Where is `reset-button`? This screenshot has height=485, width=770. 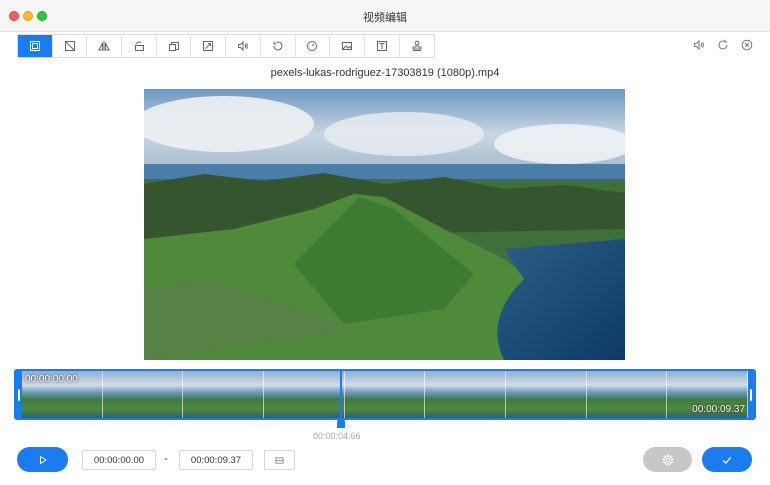
reset-button is located at coordinates (723, 45).